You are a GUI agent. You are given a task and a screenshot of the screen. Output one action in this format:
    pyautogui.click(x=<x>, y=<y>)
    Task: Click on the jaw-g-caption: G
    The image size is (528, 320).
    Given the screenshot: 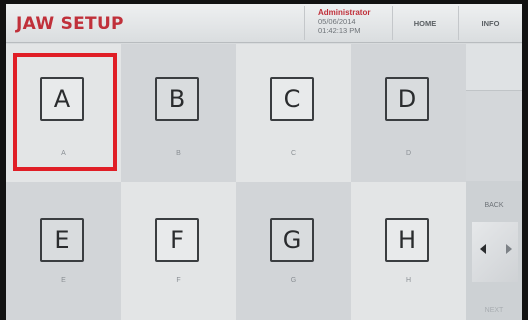 What is the action you would take?
    pyautogui.click(x=293, y=280)
    